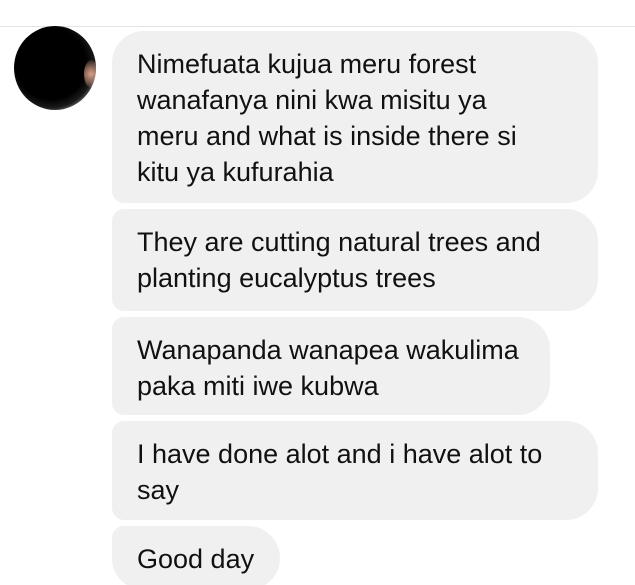  Describe the element at coordinates (55, 68) in the screenshot. I see `sender-avatar` at that location.